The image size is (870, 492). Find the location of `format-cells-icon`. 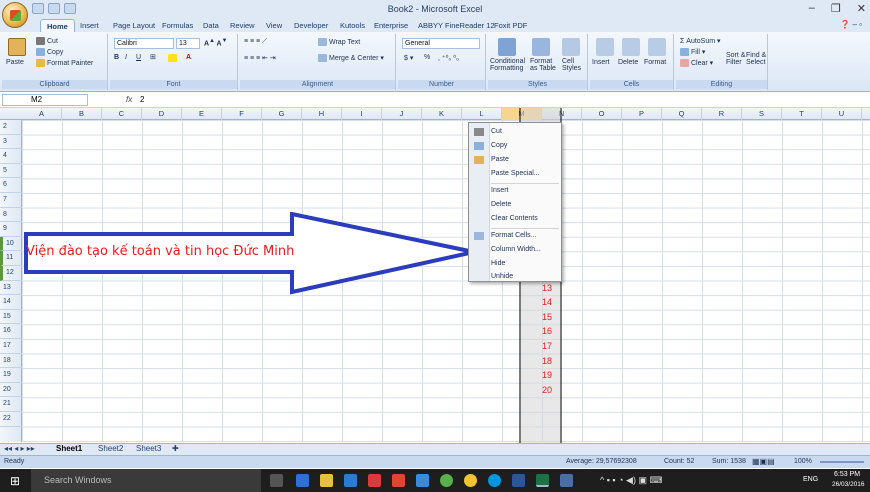

format-cells-icon is located at coordinates (657, 47).